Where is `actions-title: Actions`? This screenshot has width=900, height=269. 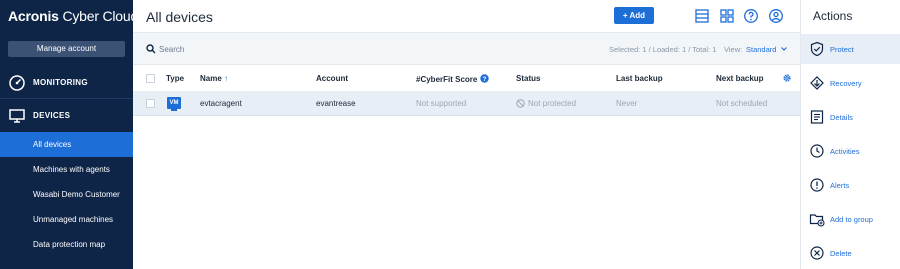 actions-title: Actions is located at coordinates (833, 16).